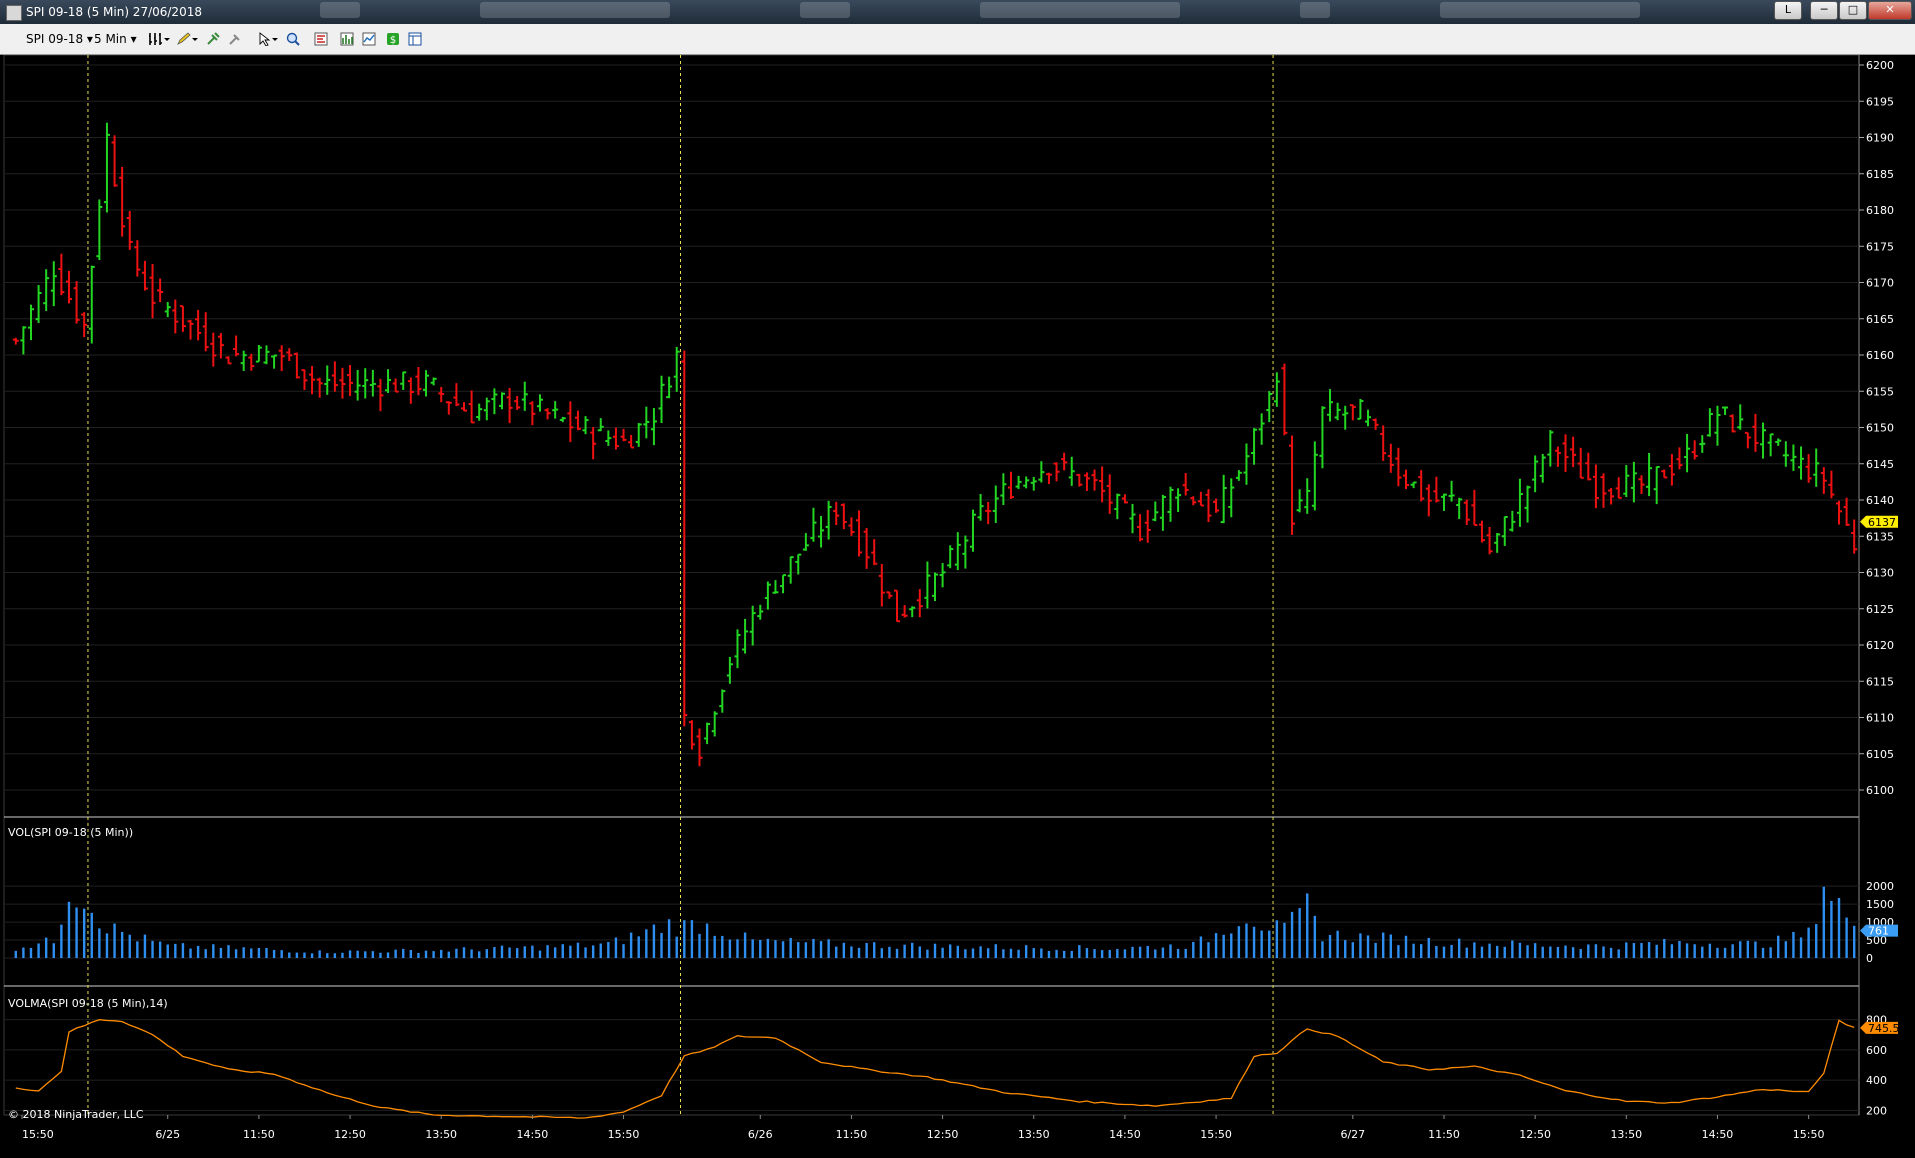 Image resolution: width=1915 pixels, height=1158 pixels. Describe the element at coordinates (1853, 10) in the screenshot. I see `maximize-button: □` at that location.